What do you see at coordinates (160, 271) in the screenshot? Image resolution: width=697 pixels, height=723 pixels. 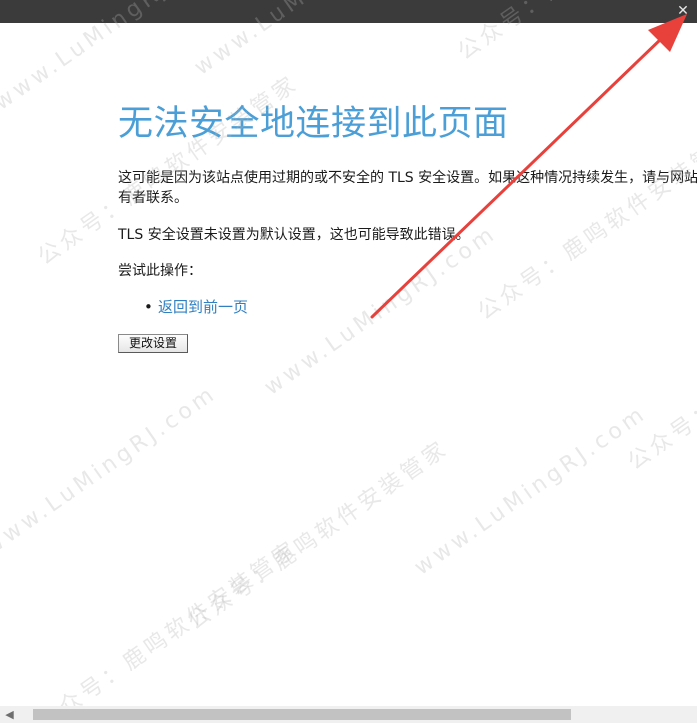 I see `try-label: 尝试此操作：` at bounding box center [160, 271].